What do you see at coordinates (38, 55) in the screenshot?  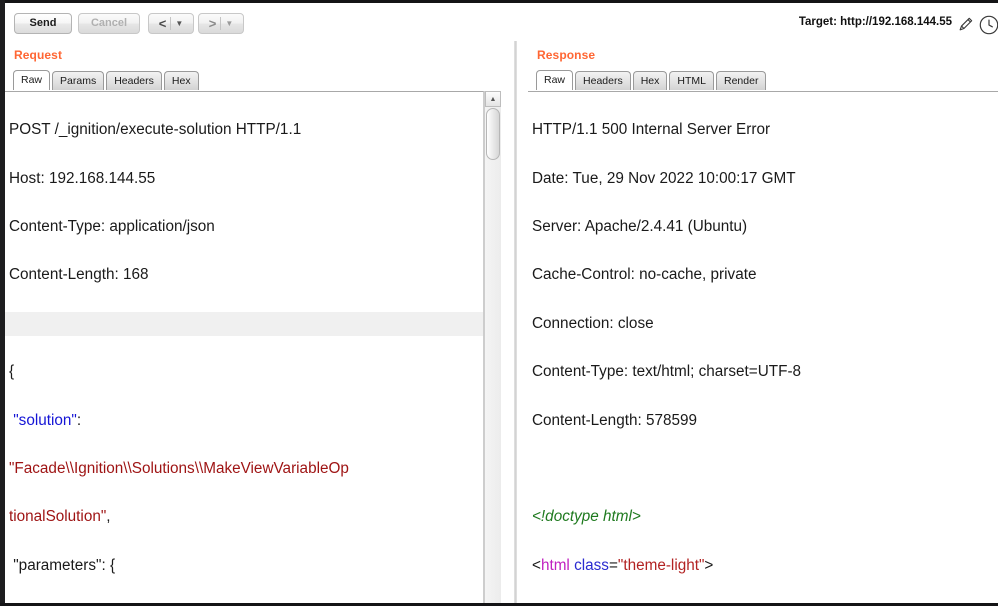 I see `request-panel-title: Request` at bounding box center [38, 55].